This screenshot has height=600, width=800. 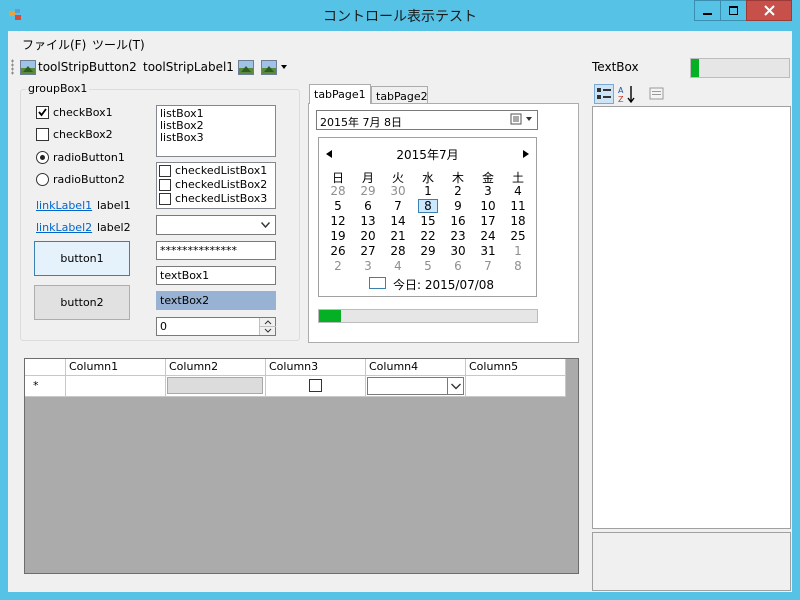 What do you see at coordinates (443, 284) in the screenshot?
I see `today-label: 今日: 2015/07/08` at bounding box center [443, 284].